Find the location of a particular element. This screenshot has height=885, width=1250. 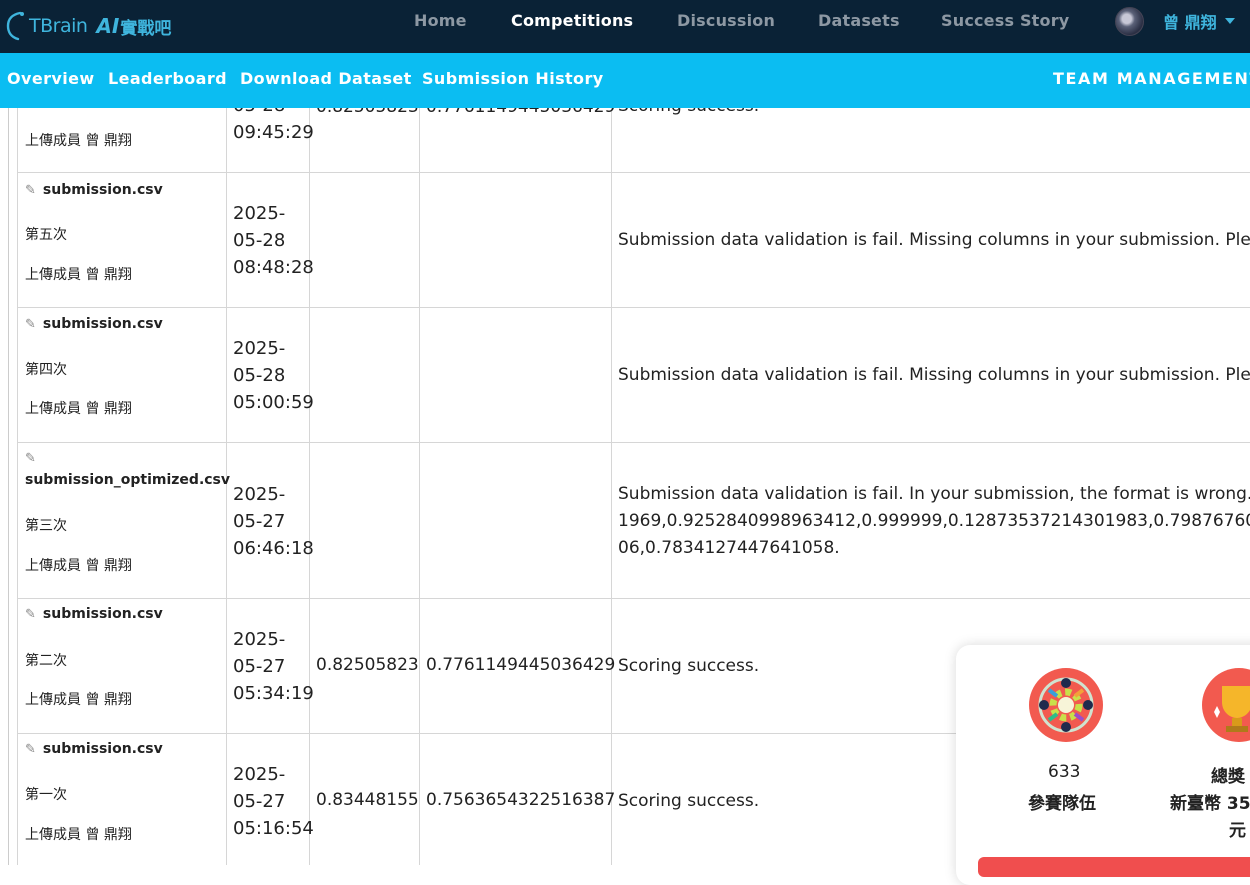

nav-datasets: Datasets is located at coordinates (859, 20).